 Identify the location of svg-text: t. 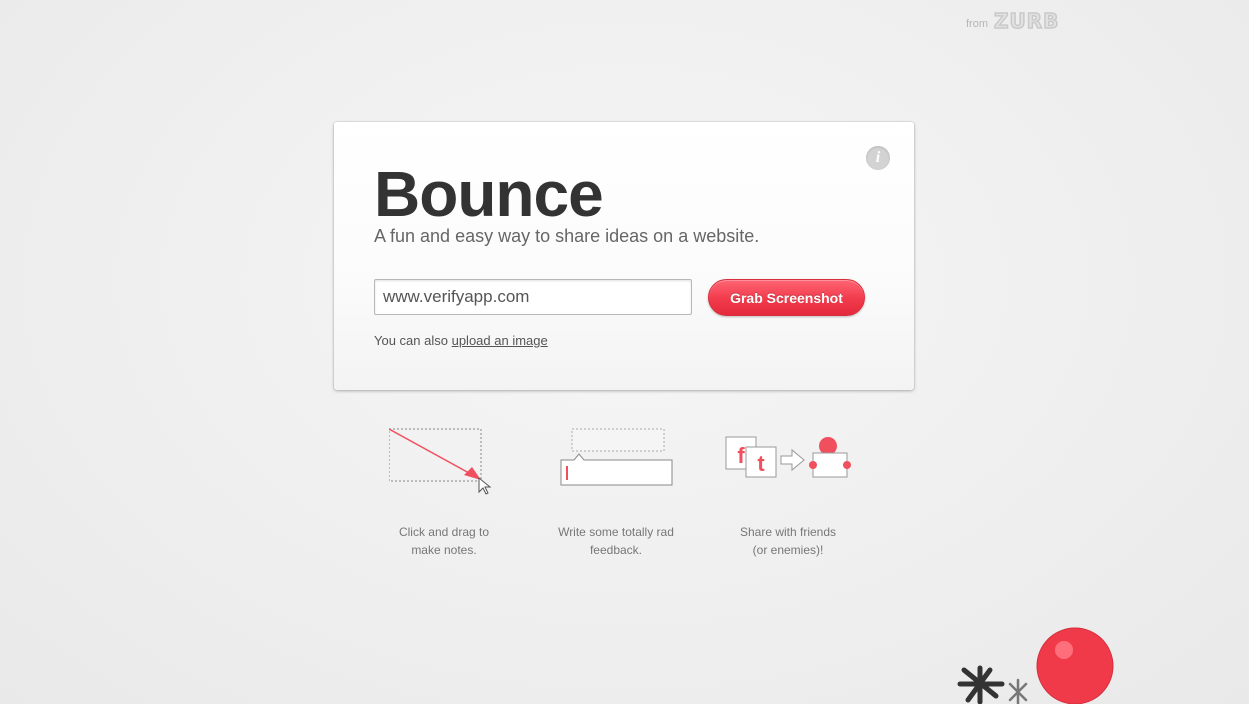
(761, 463).